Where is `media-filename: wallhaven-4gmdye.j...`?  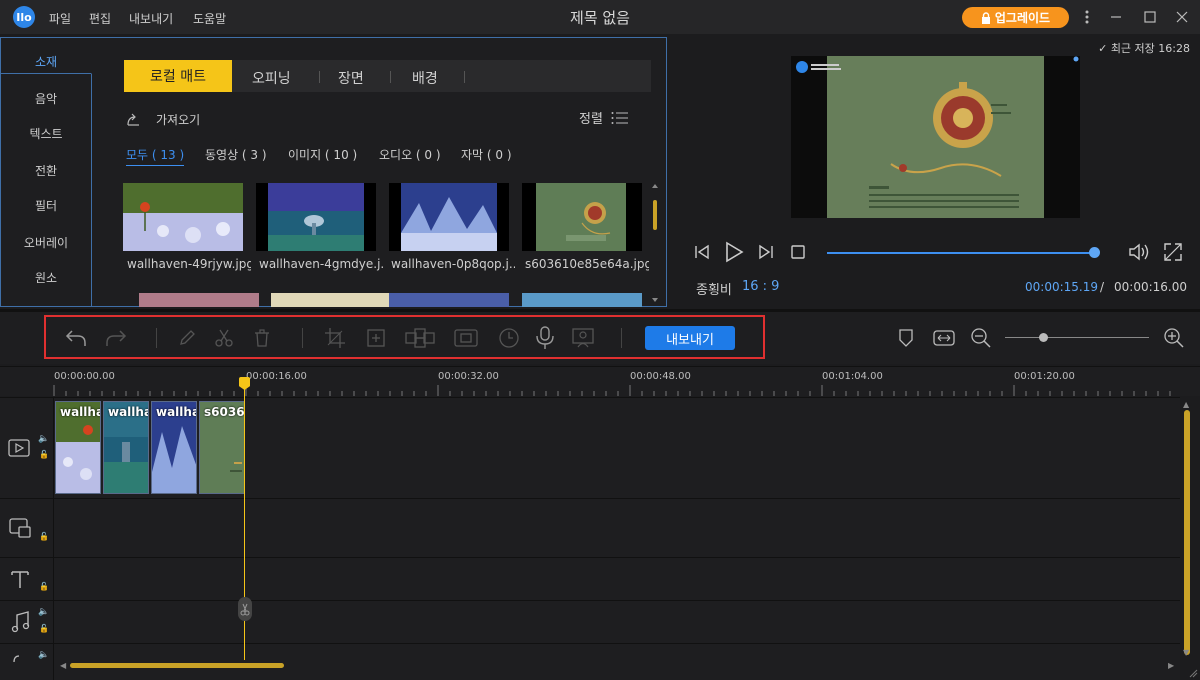 media-filename: wallhaven-4gmdye.j... is located at coordinates (321, 264).